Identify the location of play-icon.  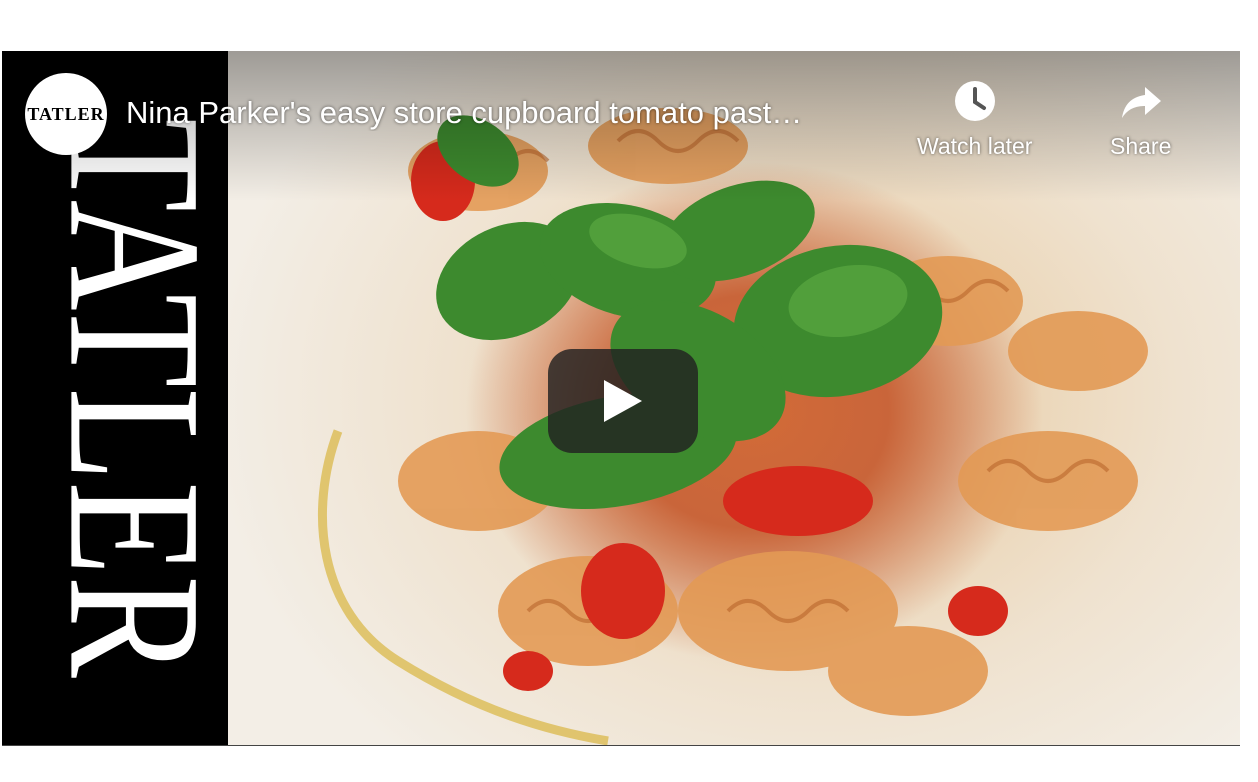
(623, 401).